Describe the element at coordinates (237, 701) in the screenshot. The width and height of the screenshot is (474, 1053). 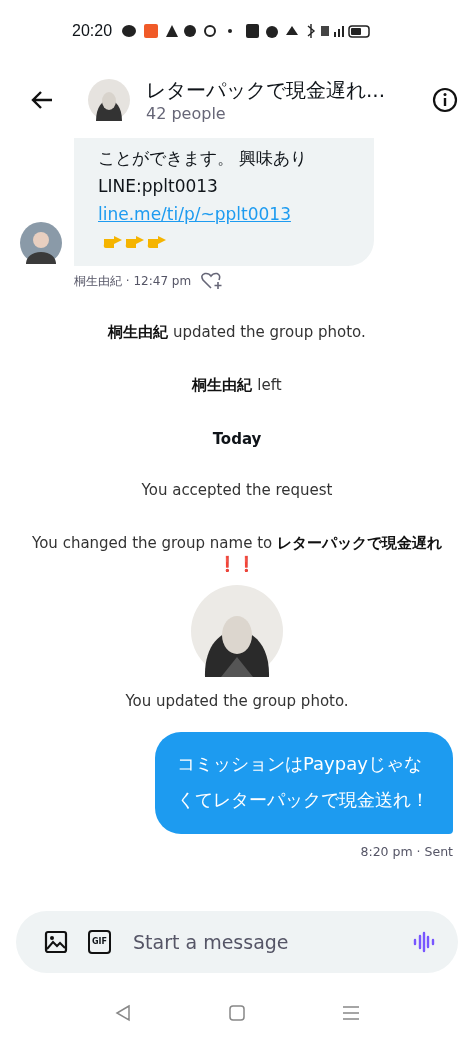
I see `system-message: You updated the group photo.` at that location.